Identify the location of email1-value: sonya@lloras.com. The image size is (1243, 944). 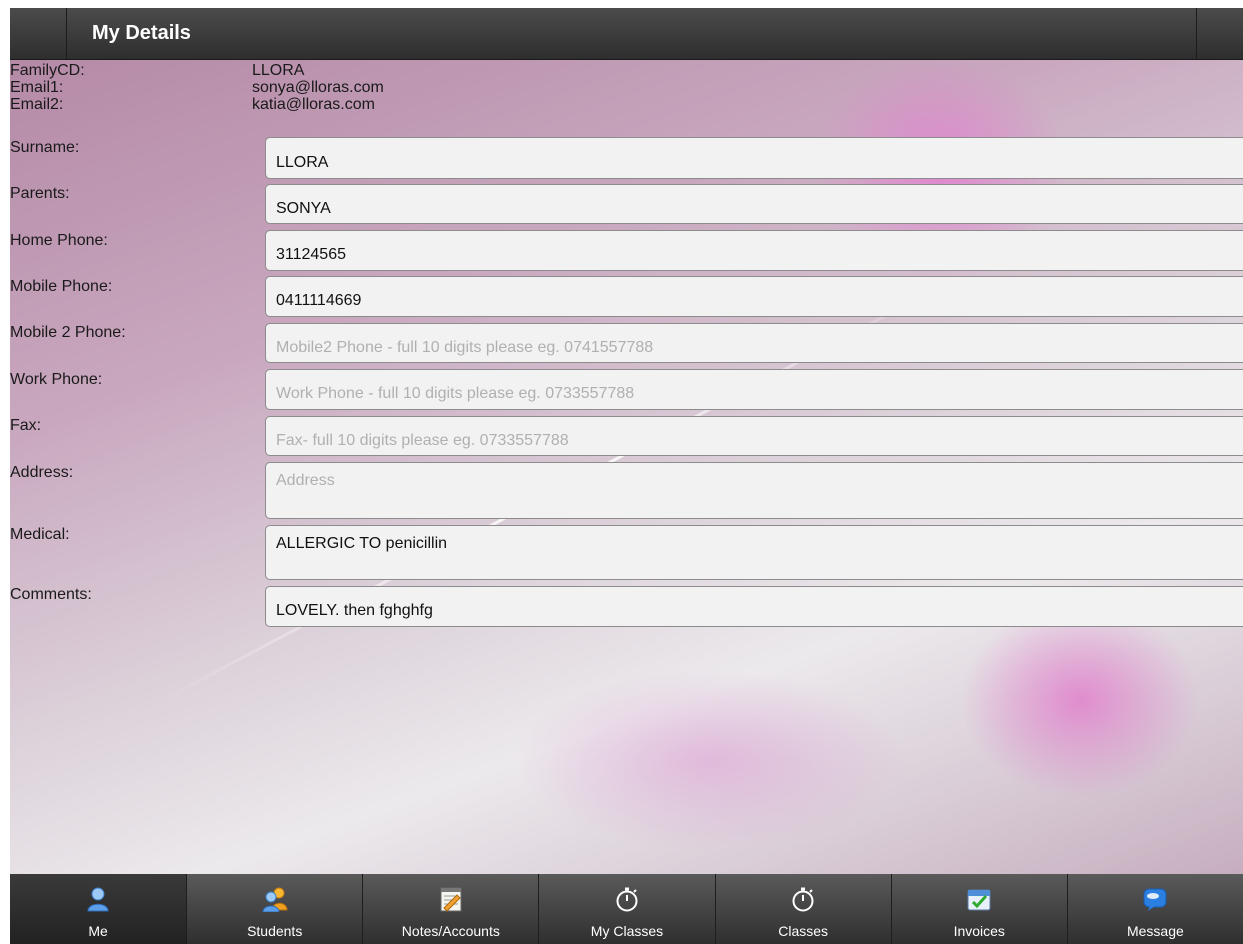
(318, 87).